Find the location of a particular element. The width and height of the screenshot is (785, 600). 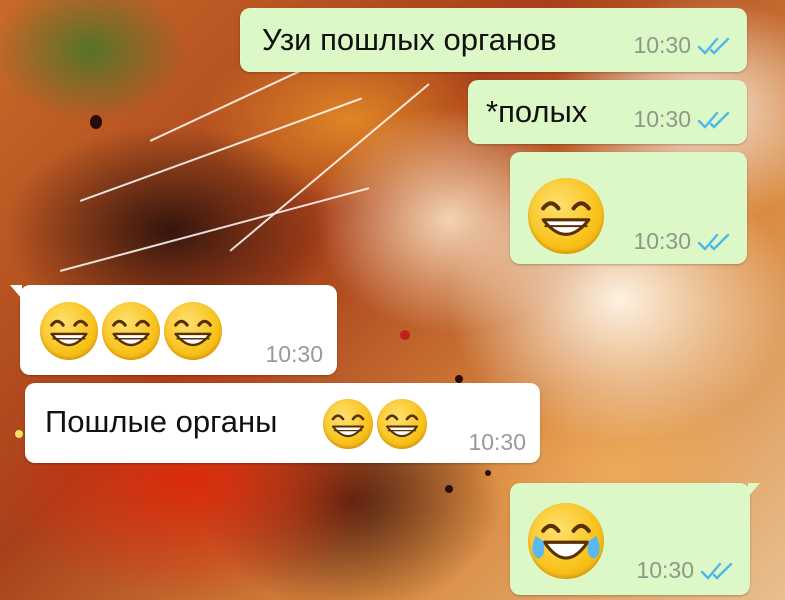

incoming-message: 10:30 is located at coordinates (173, 330).